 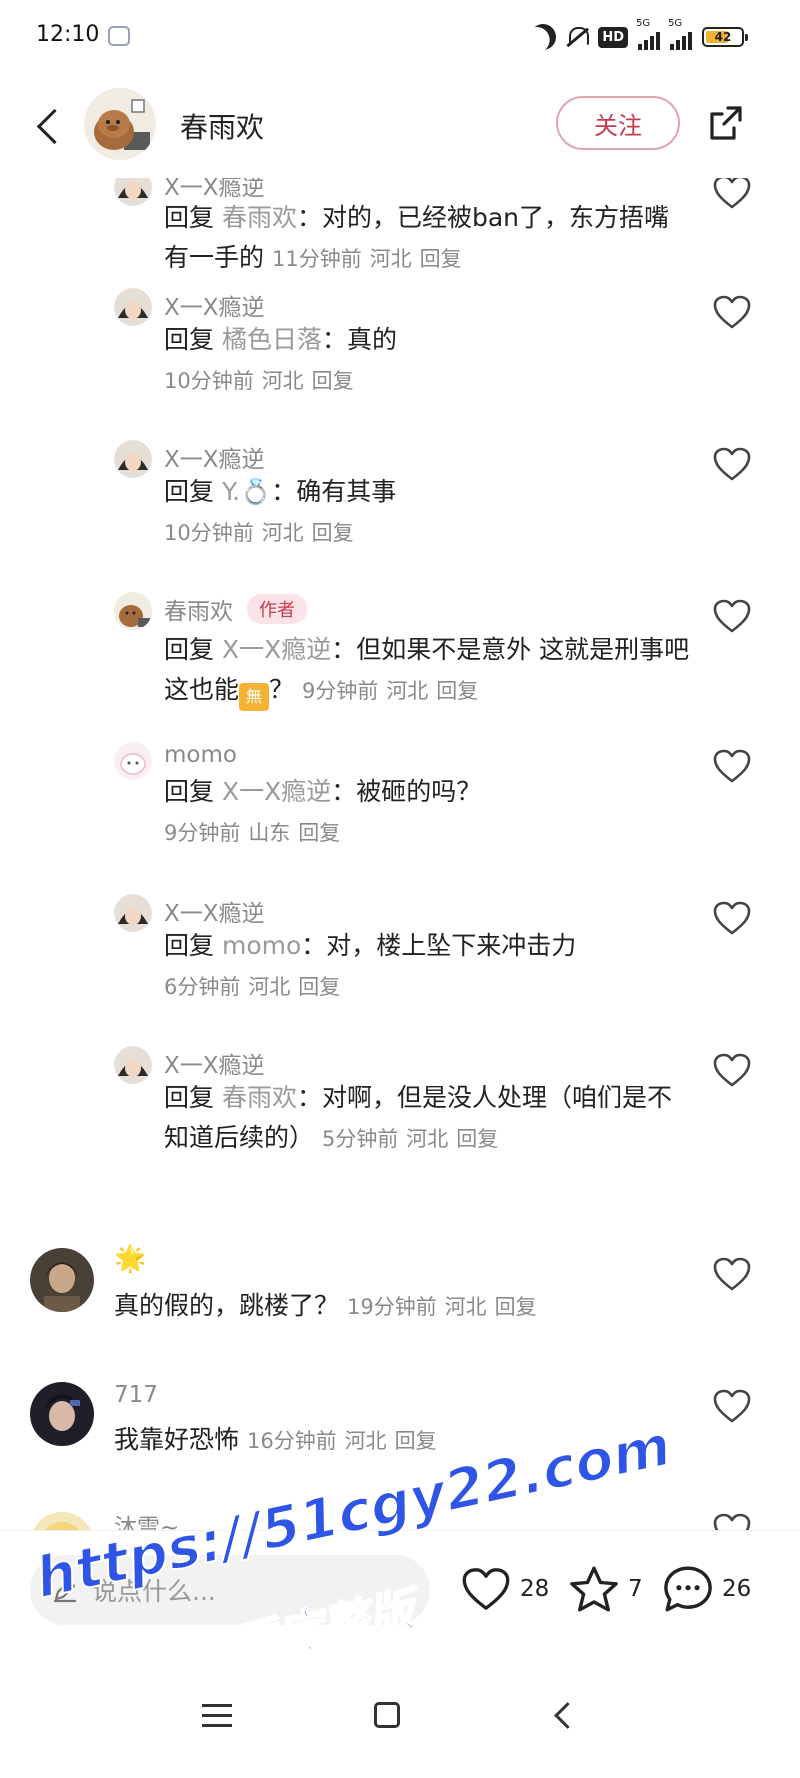 I want to click on like-count: 28, so click(x=535, y=1589).